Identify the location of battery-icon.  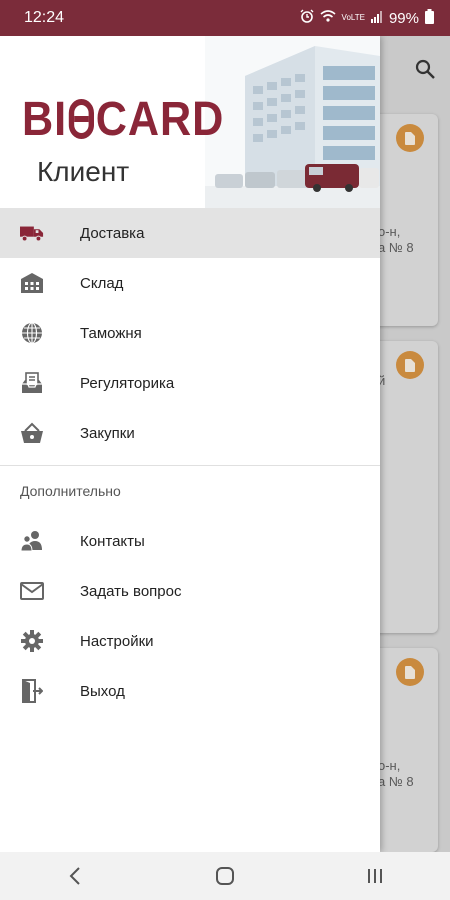
(429, 18).